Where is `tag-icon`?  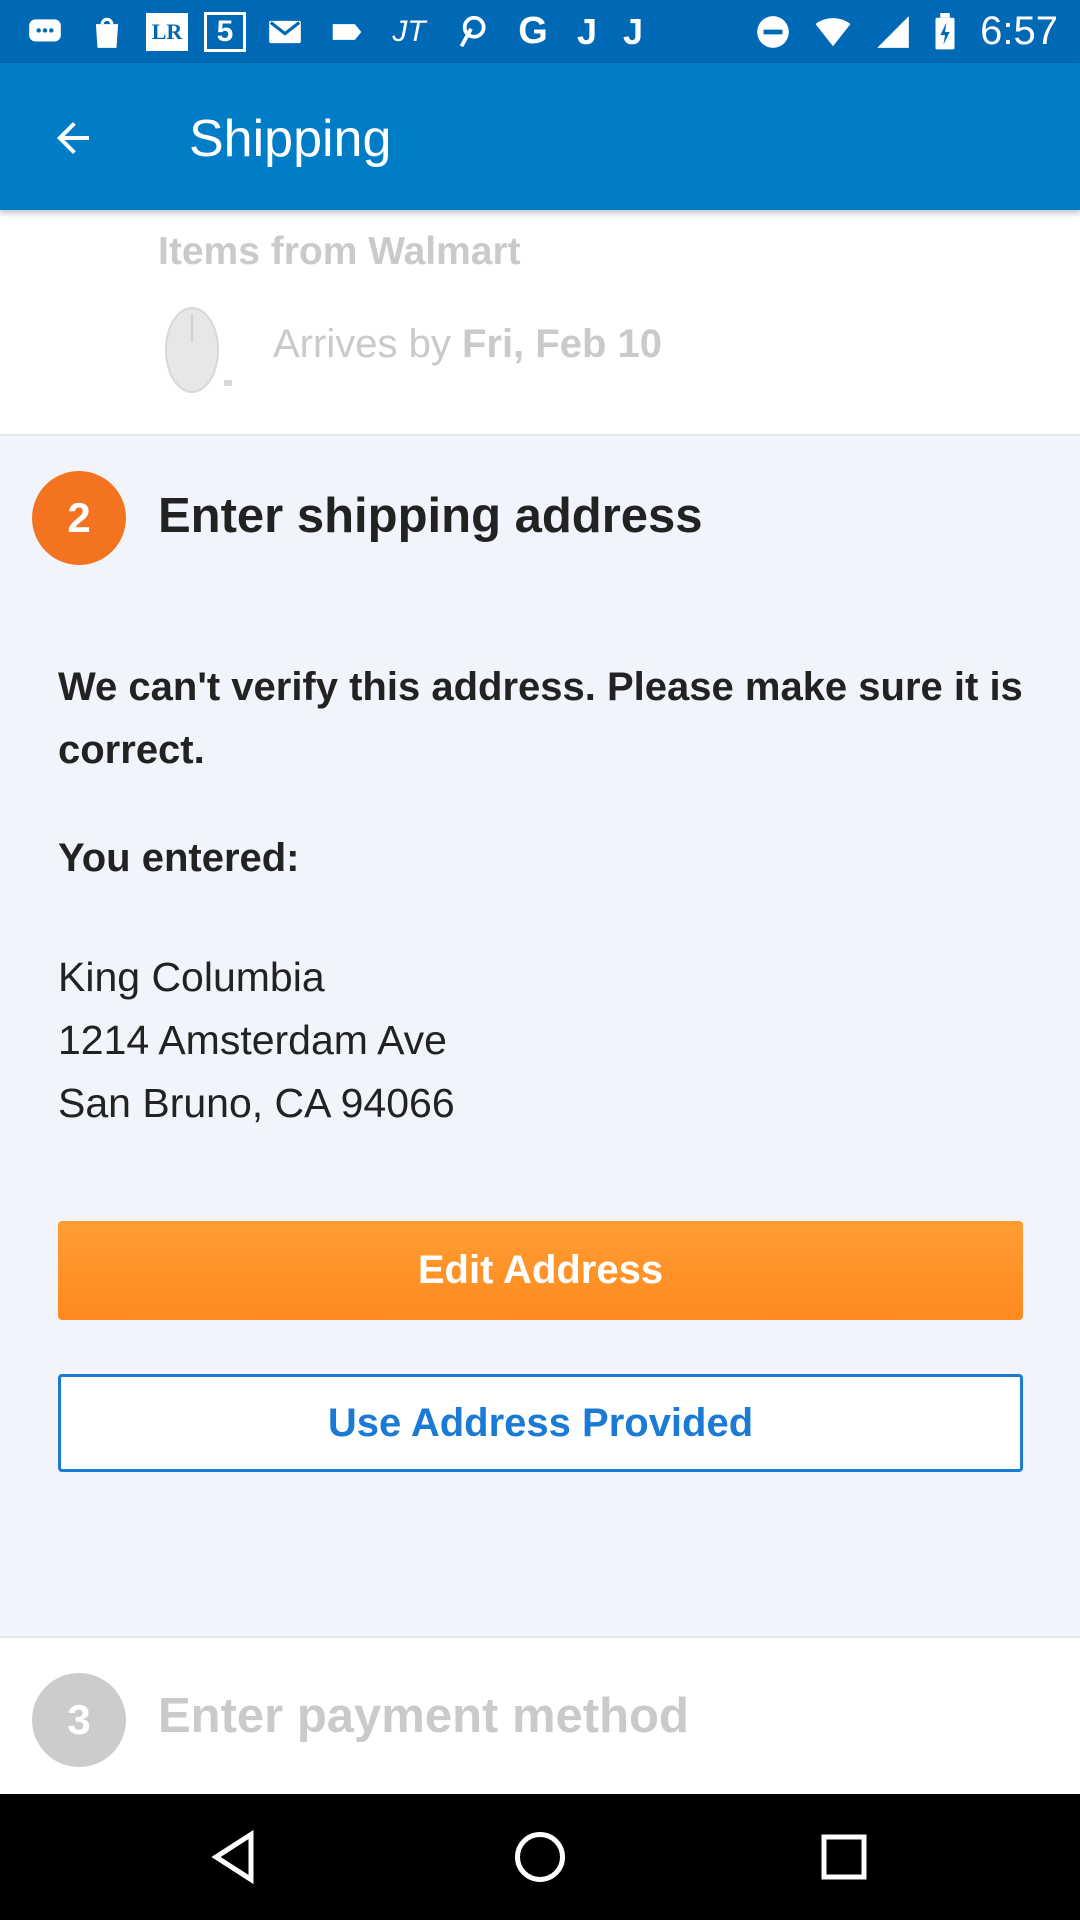
tag-icon is located at coordinates (347, 32).